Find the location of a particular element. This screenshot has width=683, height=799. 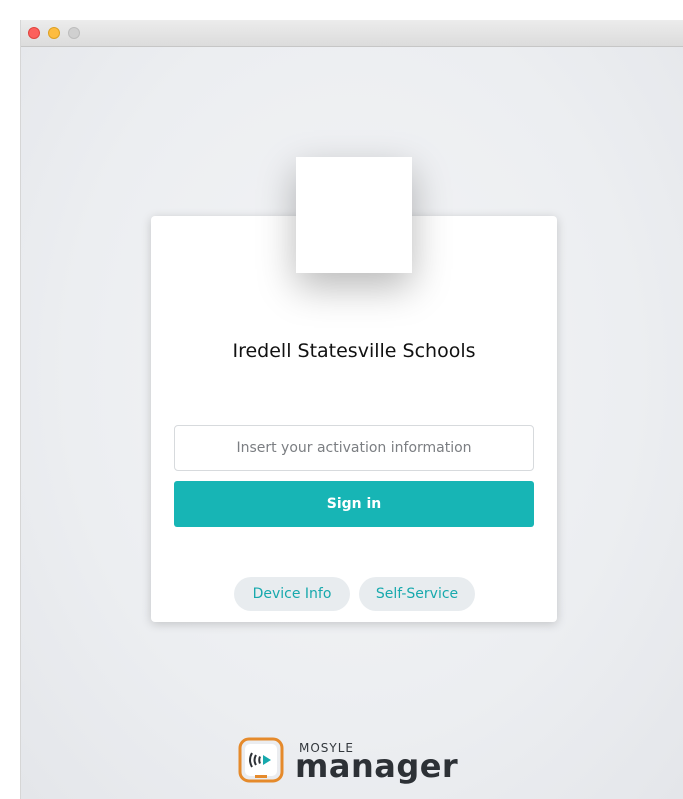

minimize-window-button is located at coordinates (54, 33).